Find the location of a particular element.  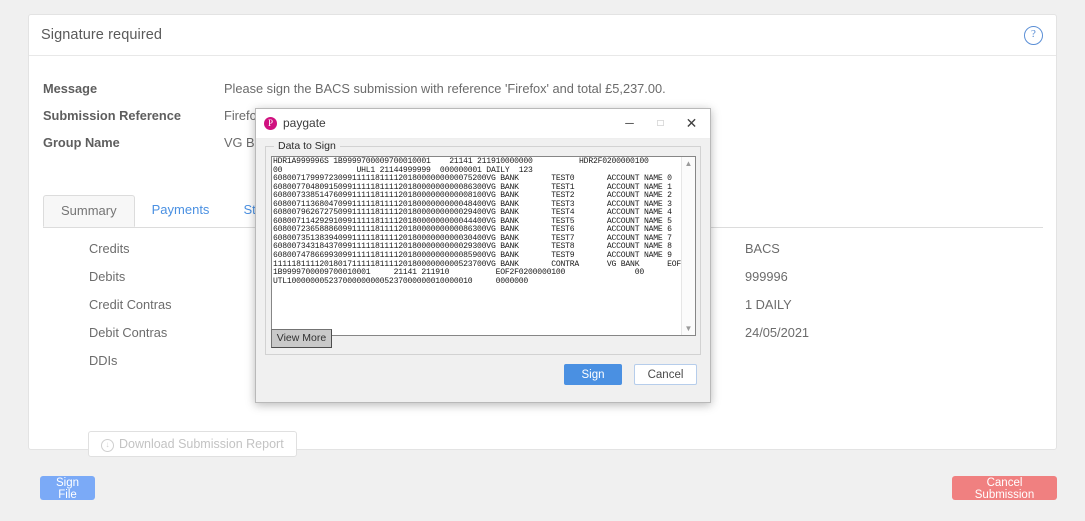

summary-value-right: 24/05/2021 is located at coordinates (777, 332).